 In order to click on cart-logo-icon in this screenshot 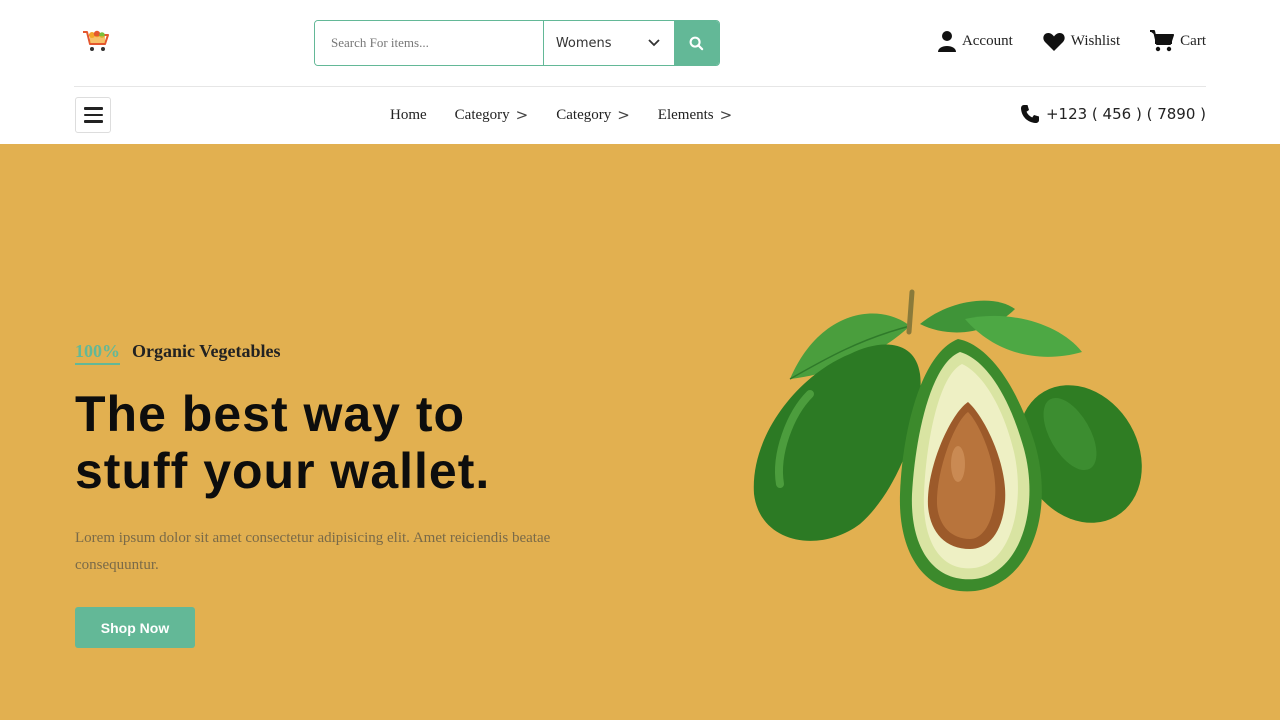, I will do `click(96, 40)`.